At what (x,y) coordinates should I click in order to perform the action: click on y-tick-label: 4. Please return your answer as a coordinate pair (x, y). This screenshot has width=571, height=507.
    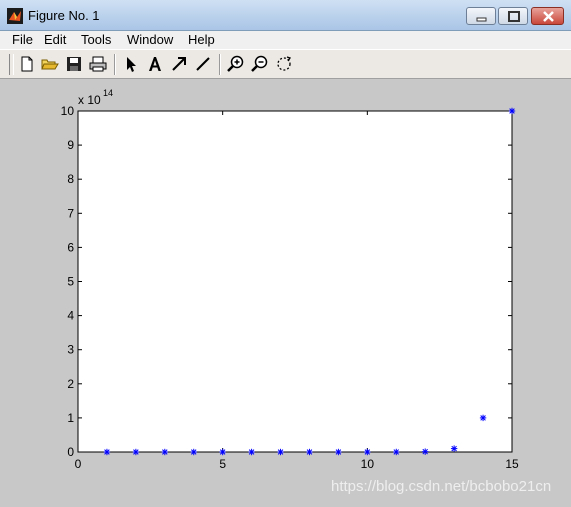
    Looking at the image, I should click on (70, 316).